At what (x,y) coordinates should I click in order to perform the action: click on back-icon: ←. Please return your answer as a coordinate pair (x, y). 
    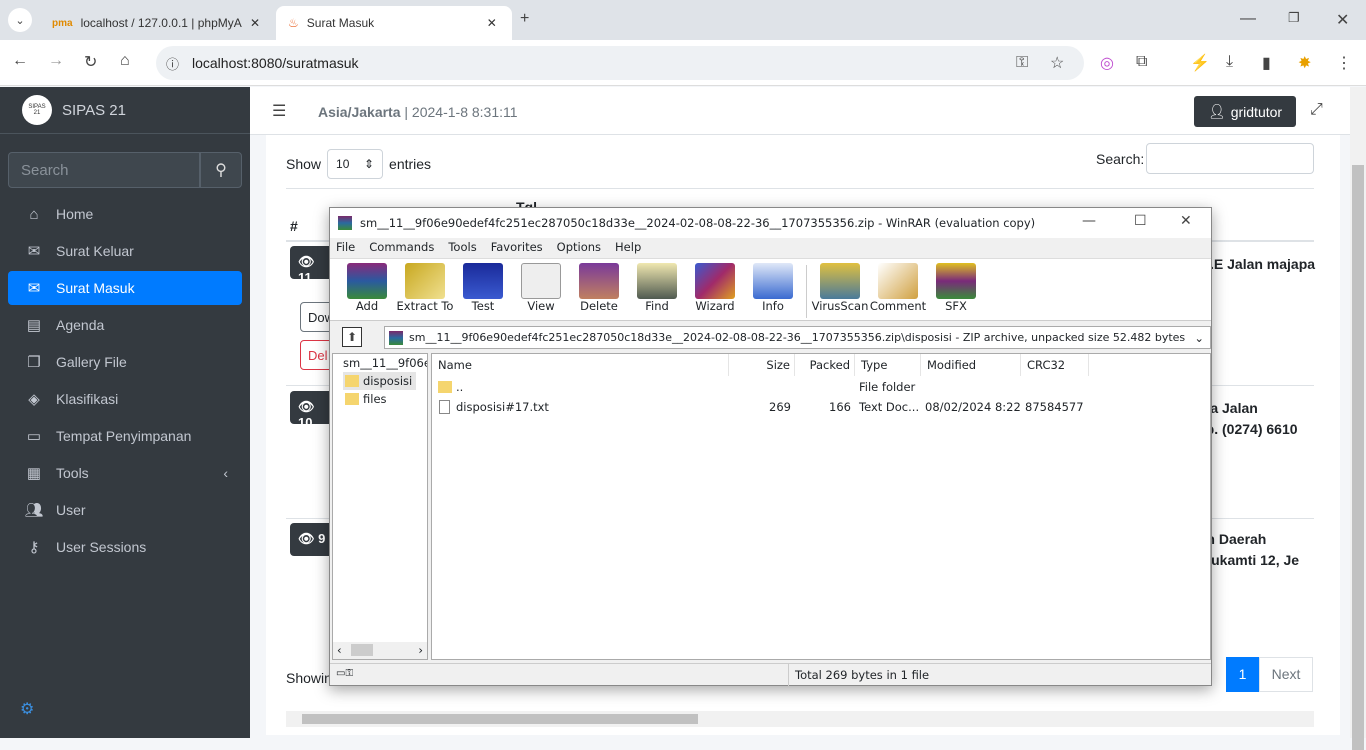
    Looking at the image, I should click on (20, 61).